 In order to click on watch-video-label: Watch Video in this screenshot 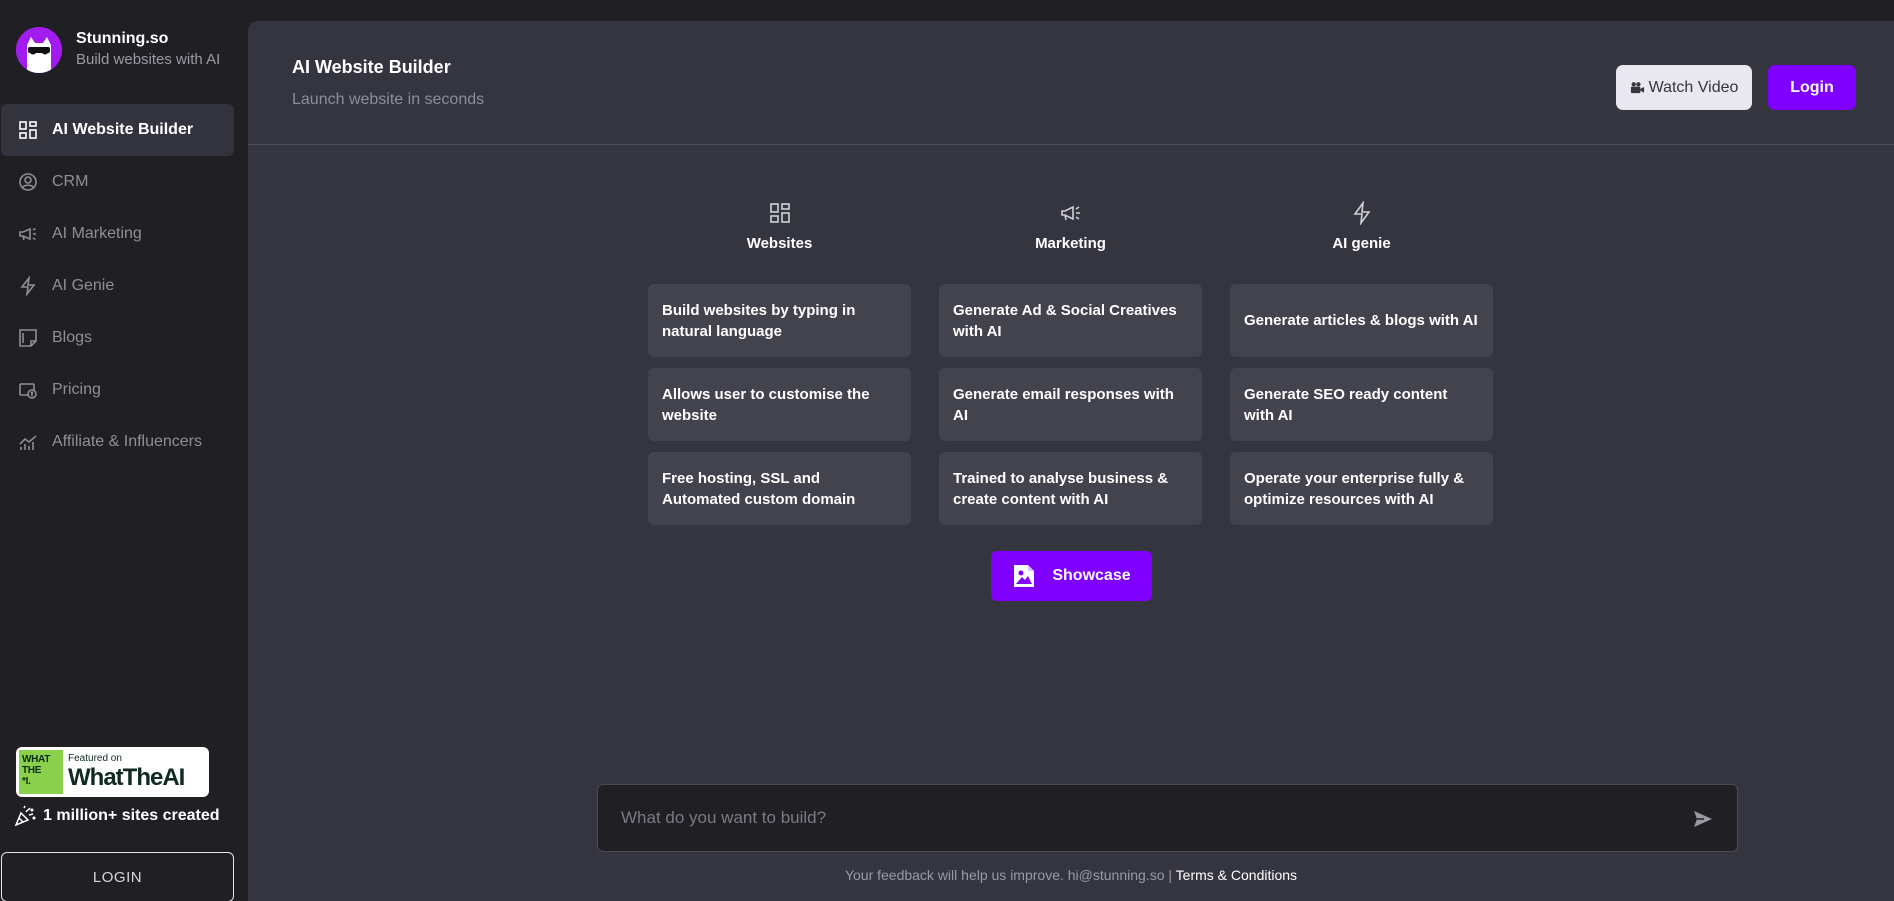, I will do `click(1693, 87)`.